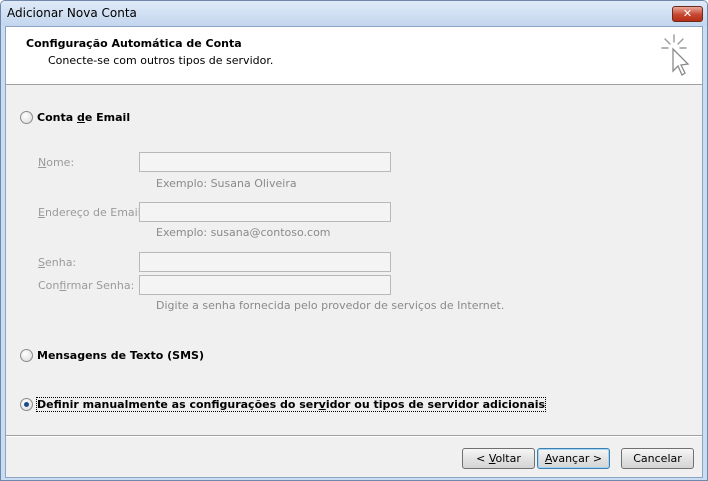 Image resolution: width=708 pixels, height=481 pixels. Describe the element at coordinates (49, 285) in the screenshot. I see `label-part: Con` at that location.